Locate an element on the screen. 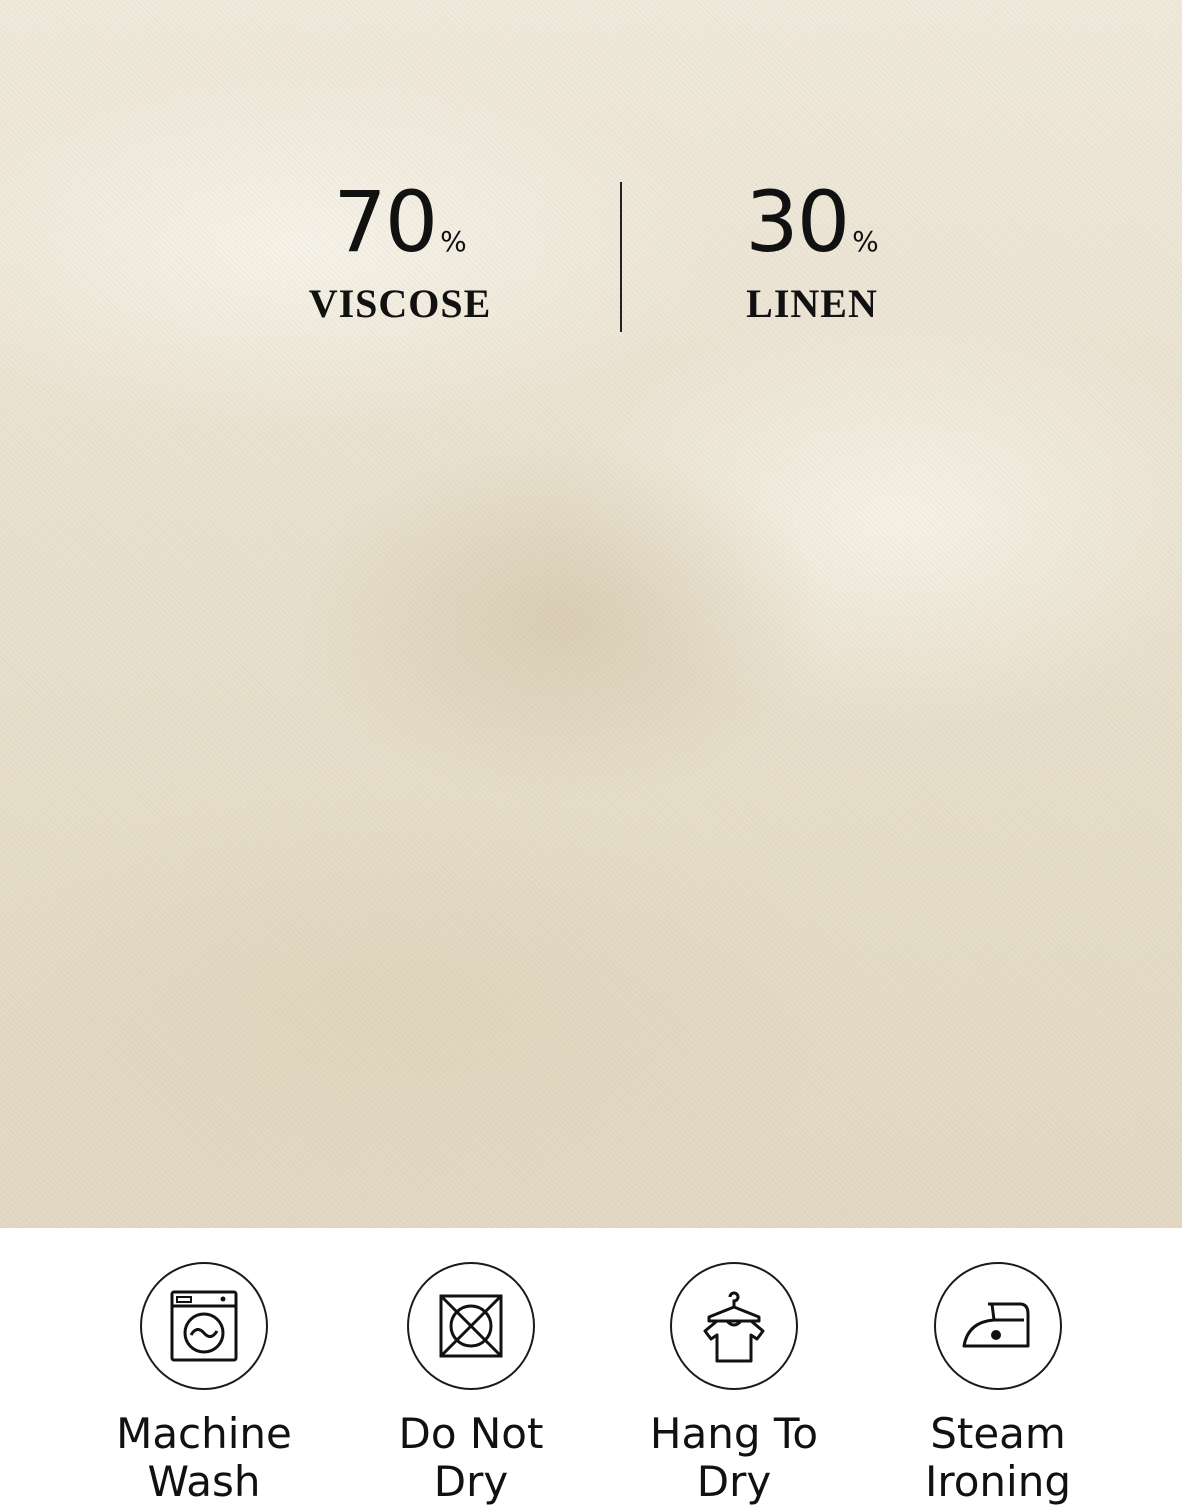  care-do-not-dry: Do Not Dry is located at coordinates (471, 1384).